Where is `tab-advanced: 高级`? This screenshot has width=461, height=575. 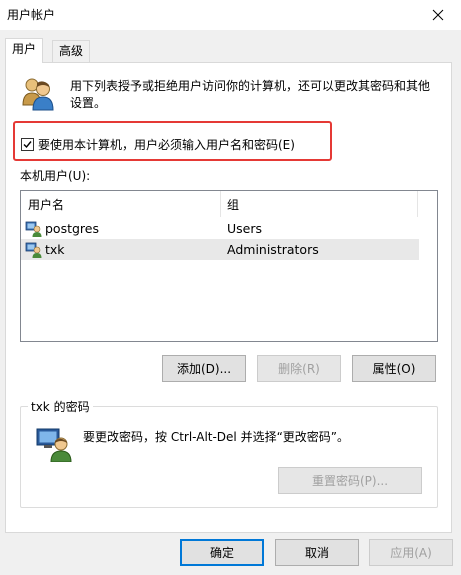
tab-advanced: 高级 is located at coordinates (71, 51).